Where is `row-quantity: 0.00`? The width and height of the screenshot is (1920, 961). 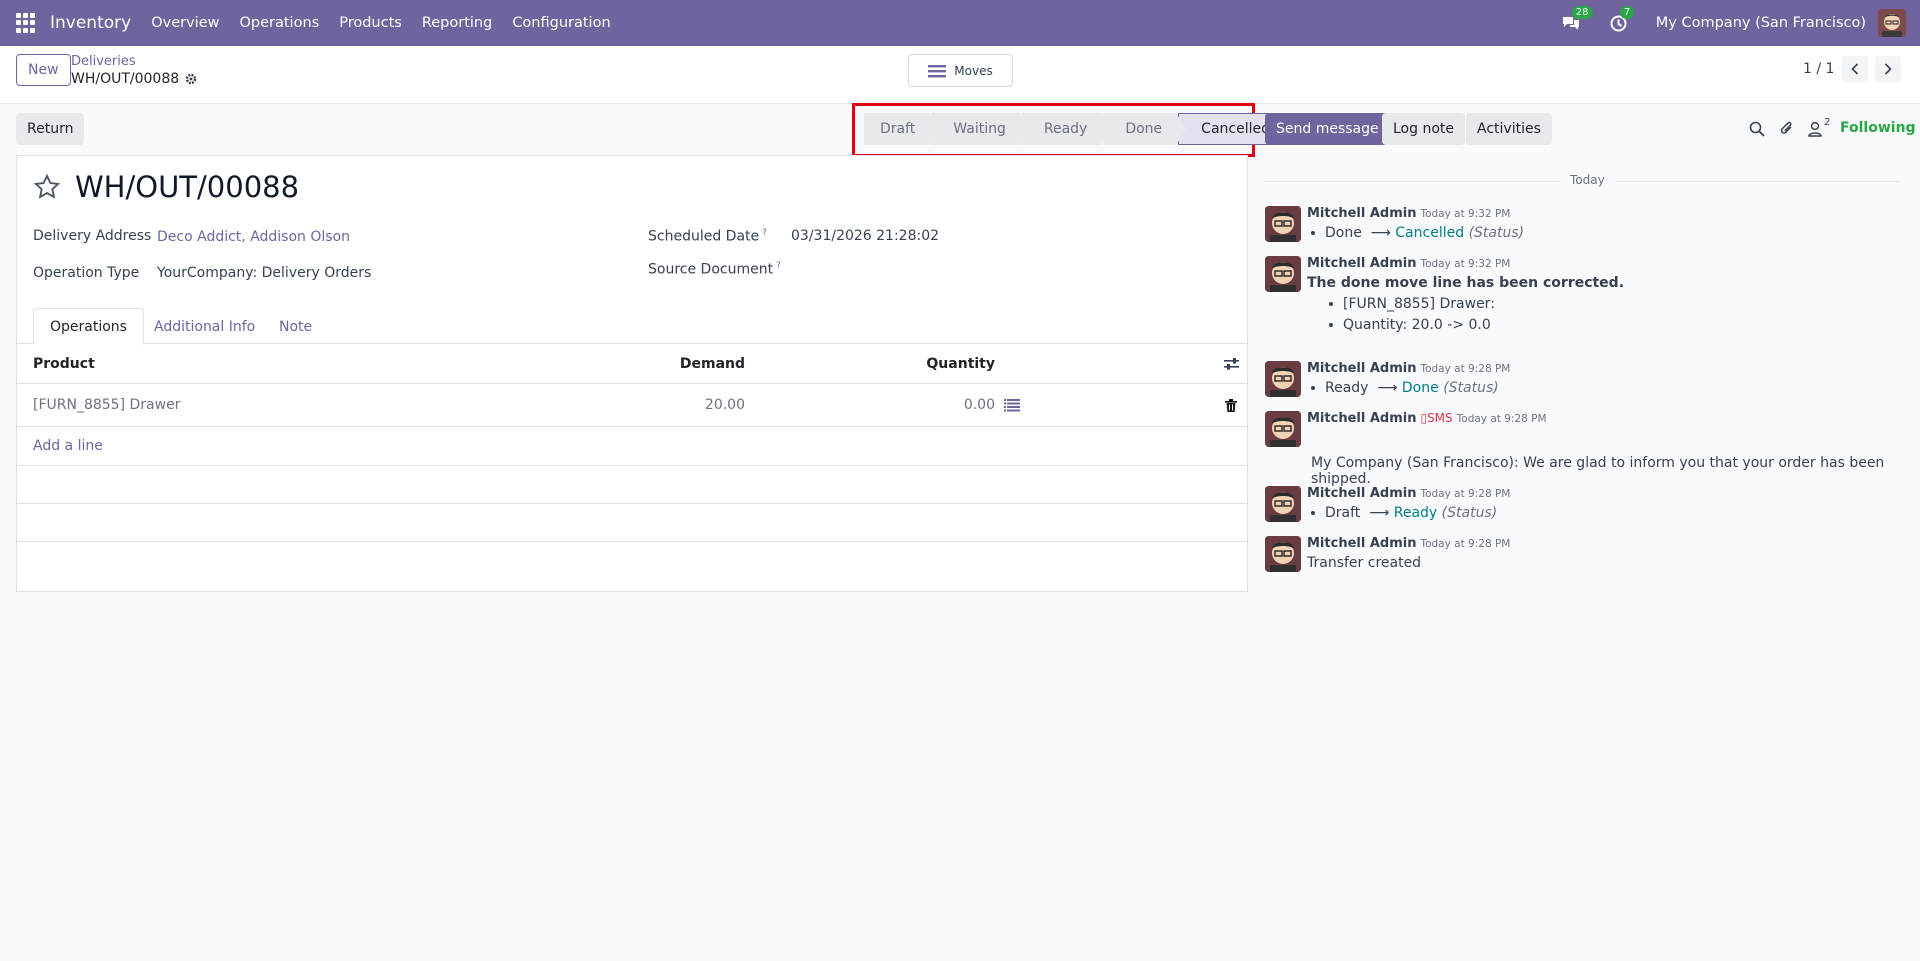 row-quantity: 0.00 is located at coordinates (951, 405).